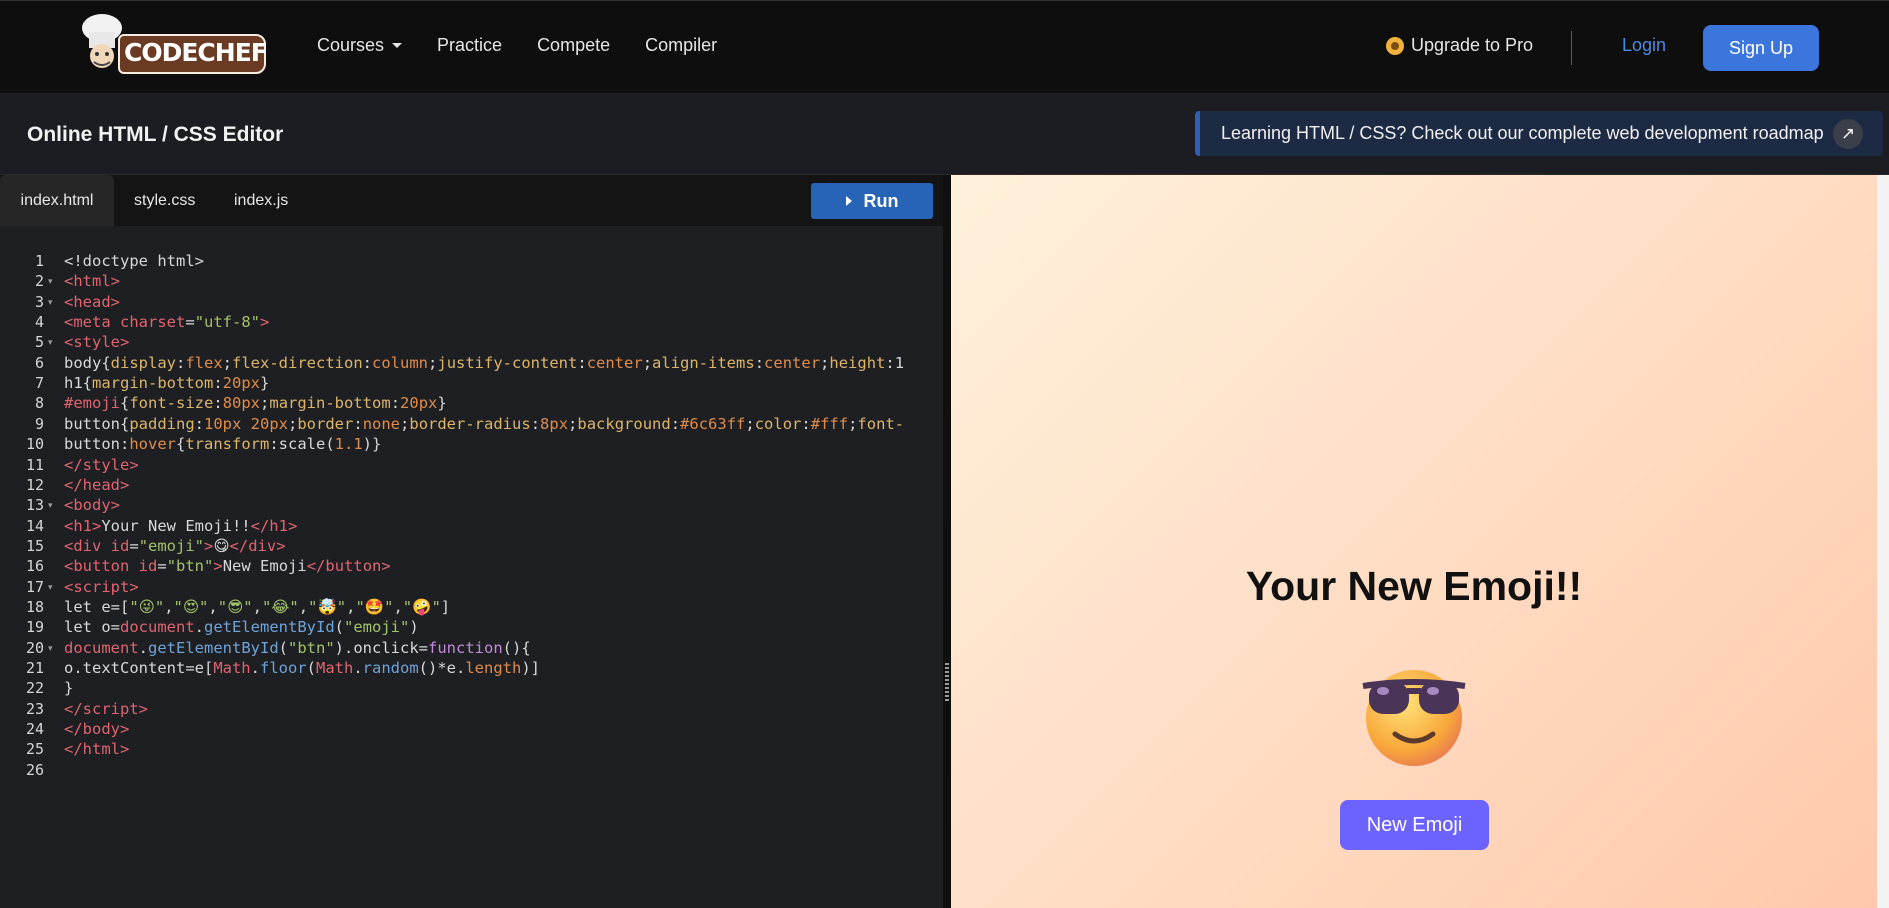  Describe the element at coordinates (34, 464) in the screenshot. I see `line-number: 11` at that location.